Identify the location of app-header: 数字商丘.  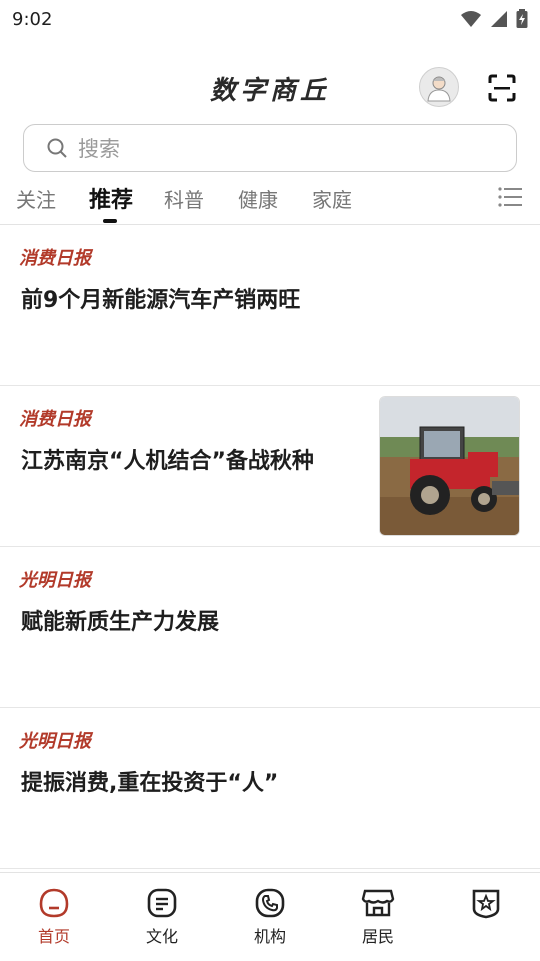
(270, 88).